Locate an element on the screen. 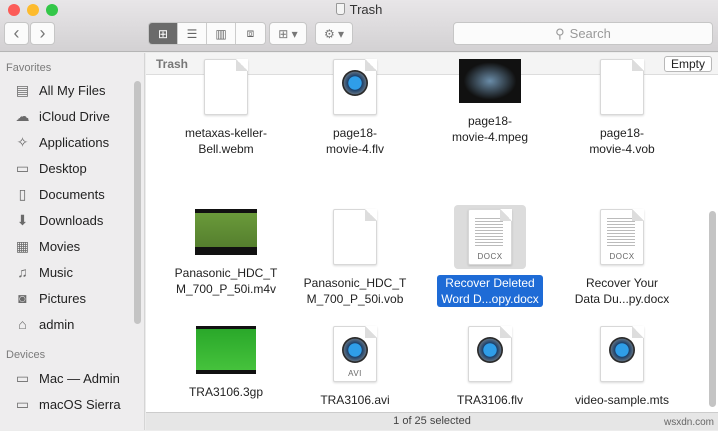 Image resolution: width=718 pixels, height=431 pixels. title-bar: Trash ‹ › ⊞ ☰ ▥ ⧈ ⊞ ▾ ⚙ ▾ ⚲ Search is located at coordinates (359, 26).